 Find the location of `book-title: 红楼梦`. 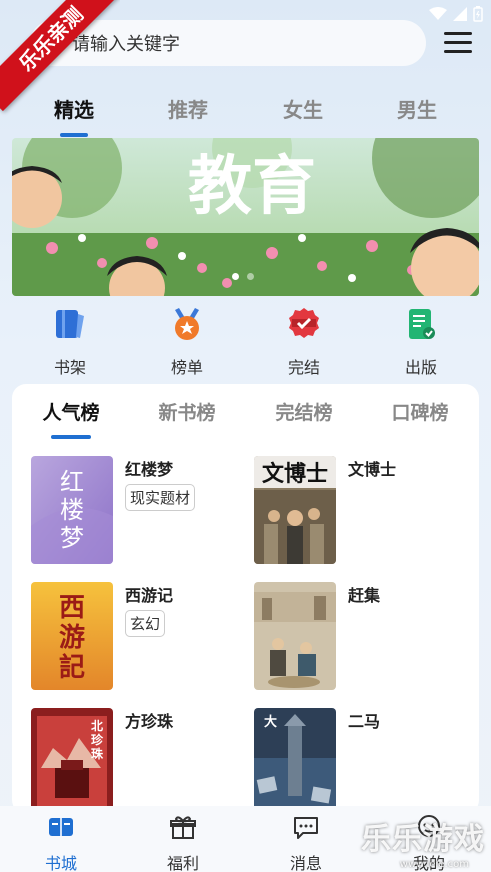

book-title: 红楼梦 is located at coordinates (149, 469).